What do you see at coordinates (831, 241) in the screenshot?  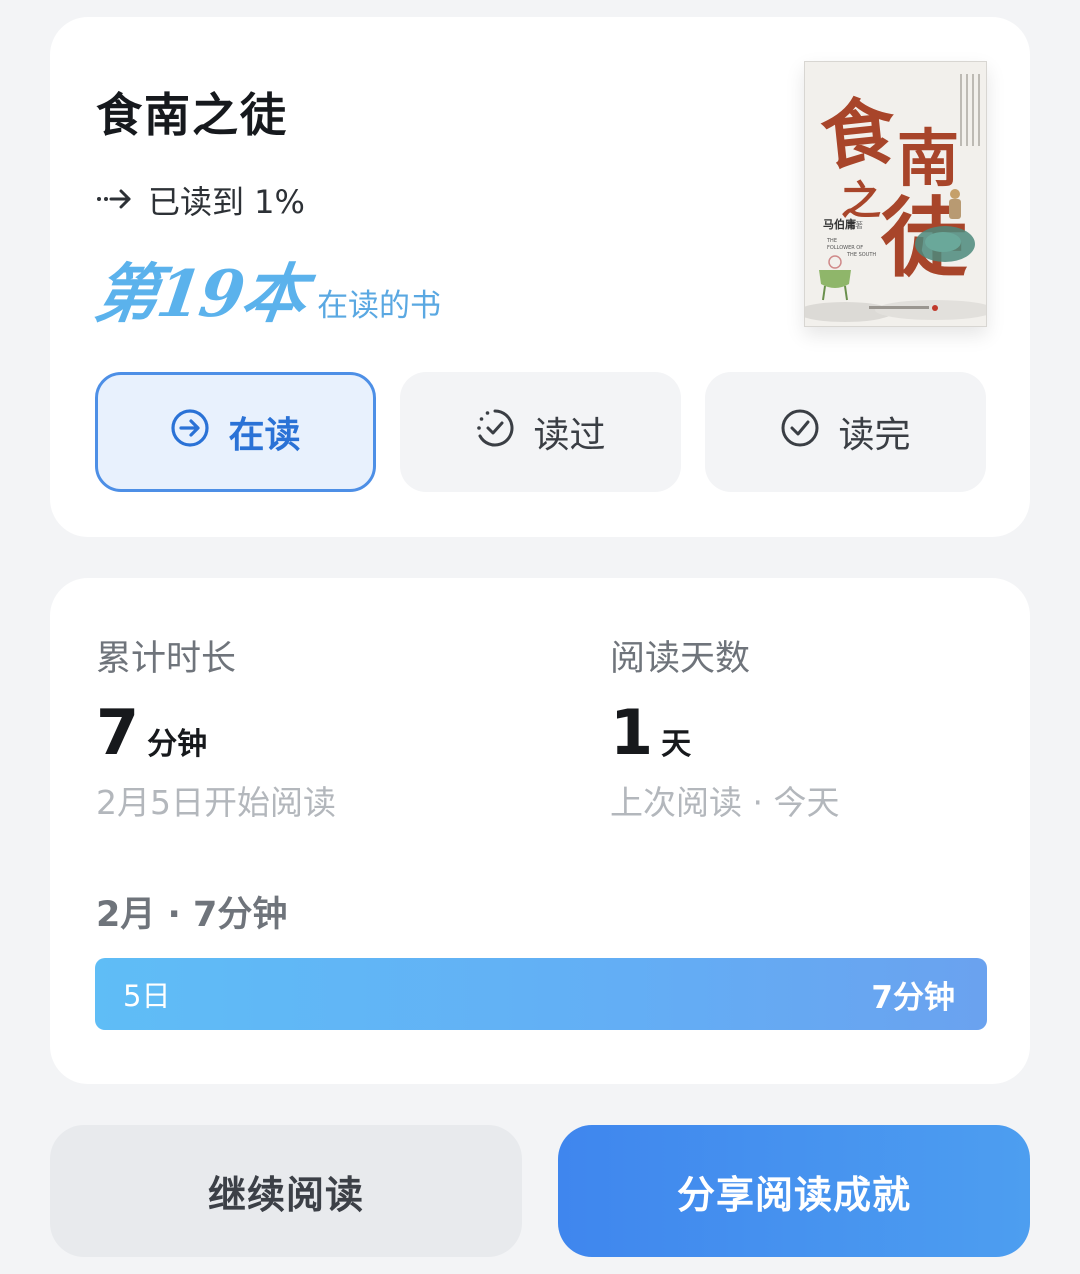 I see `cover-english-1: THE` at bounding box center [831, 241].